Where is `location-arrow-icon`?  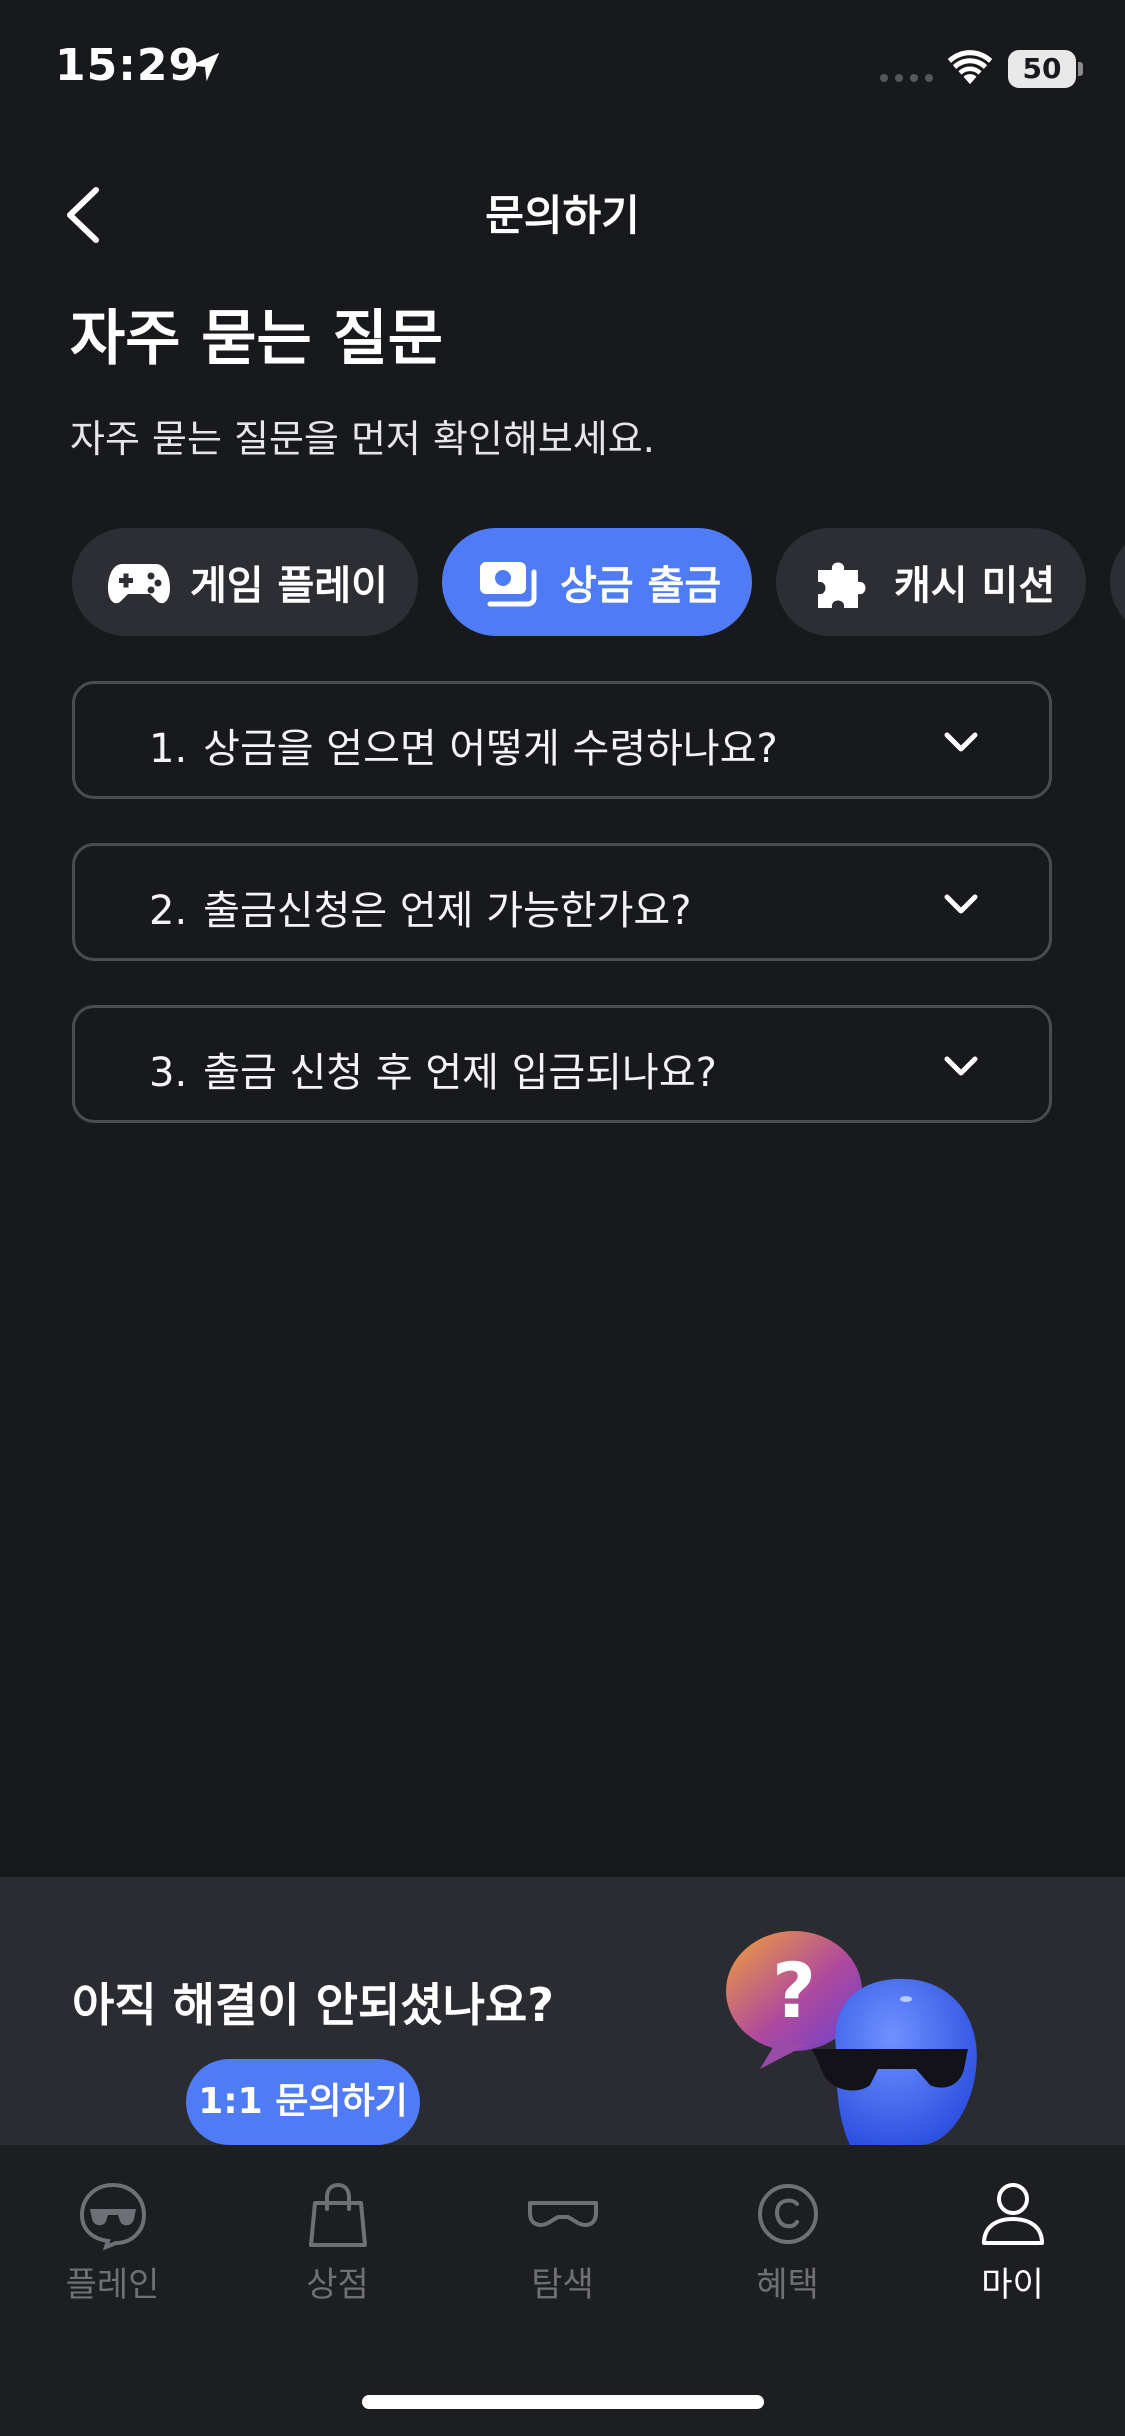
location-arrow-icon is located at coordinates (205, 67).